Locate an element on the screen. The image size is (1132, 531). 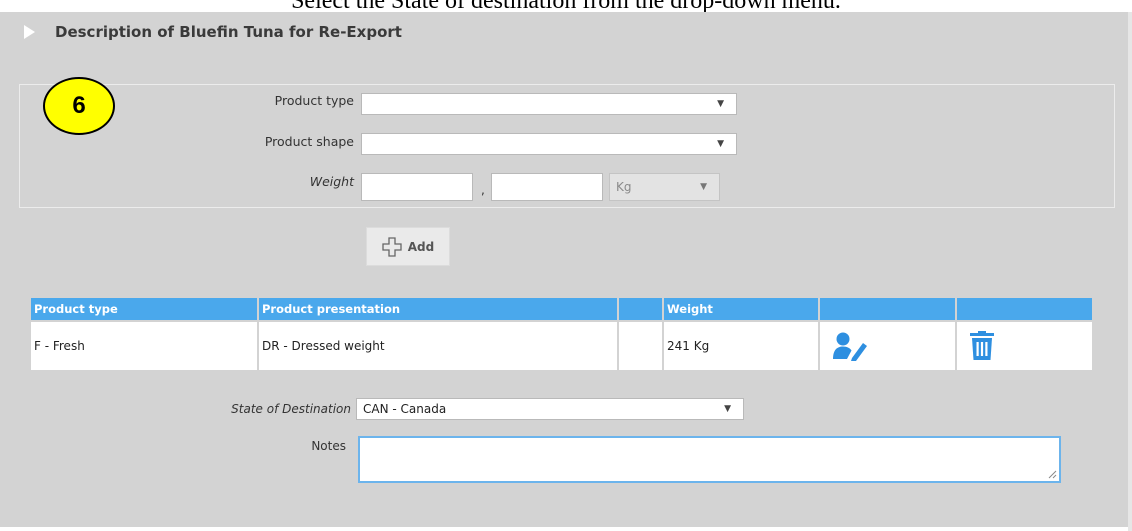
plus-icon is located at coordinates (392, 246).